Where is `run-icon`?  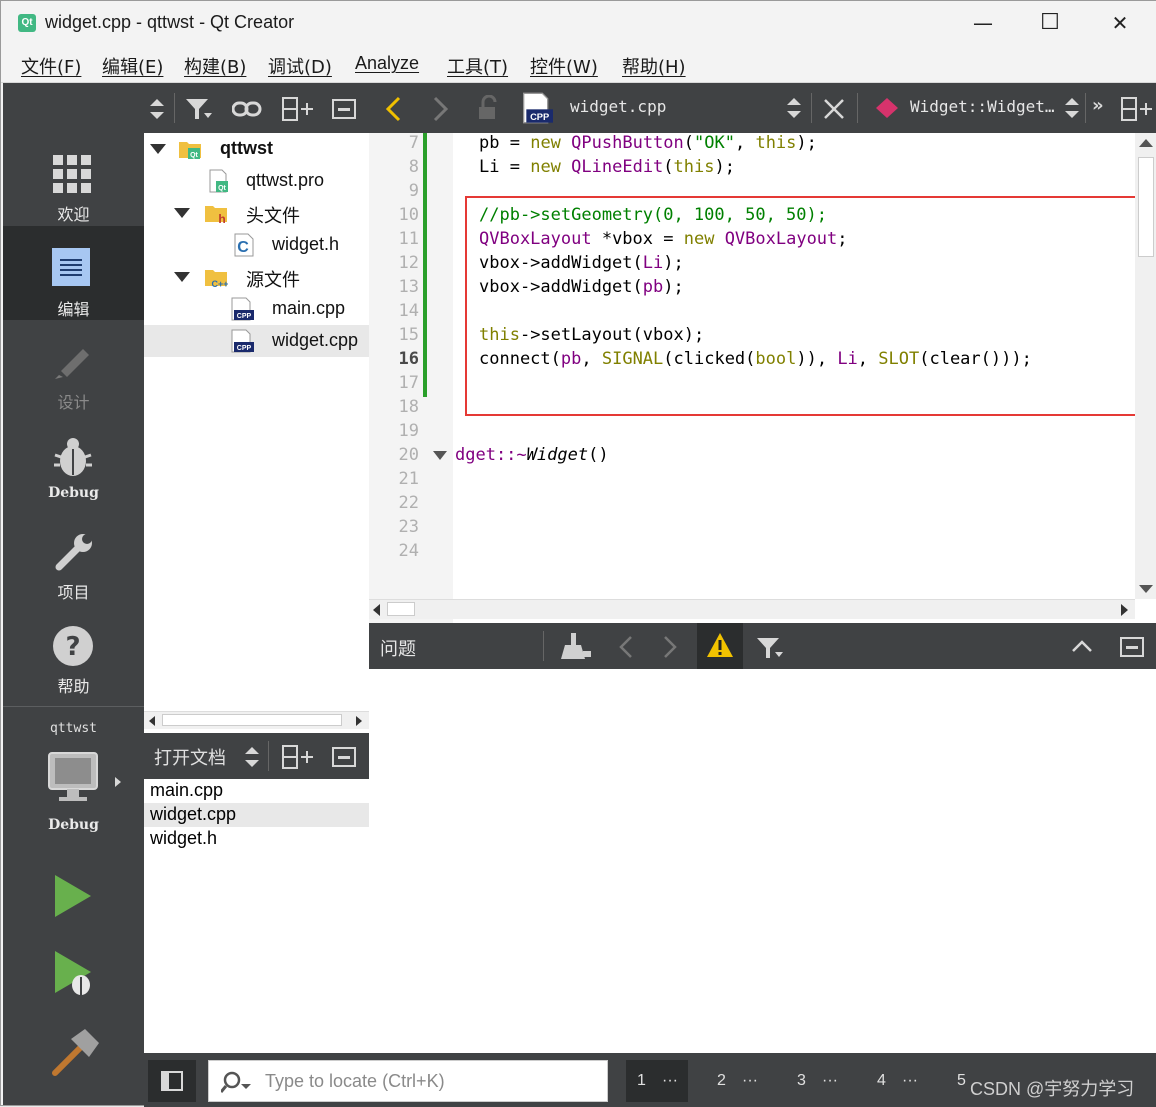 run-icon is located at coordinates (73, 896).